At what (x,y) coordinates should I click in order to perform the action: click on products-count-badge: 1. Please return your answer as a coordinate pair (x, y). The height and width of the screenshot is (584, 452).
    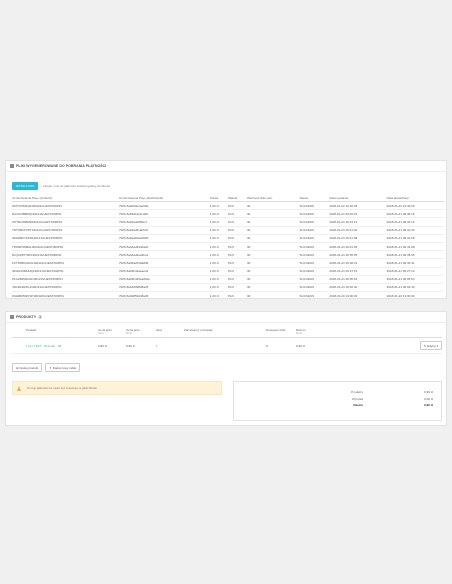
    Looking at the image, I should click on (40, 317).